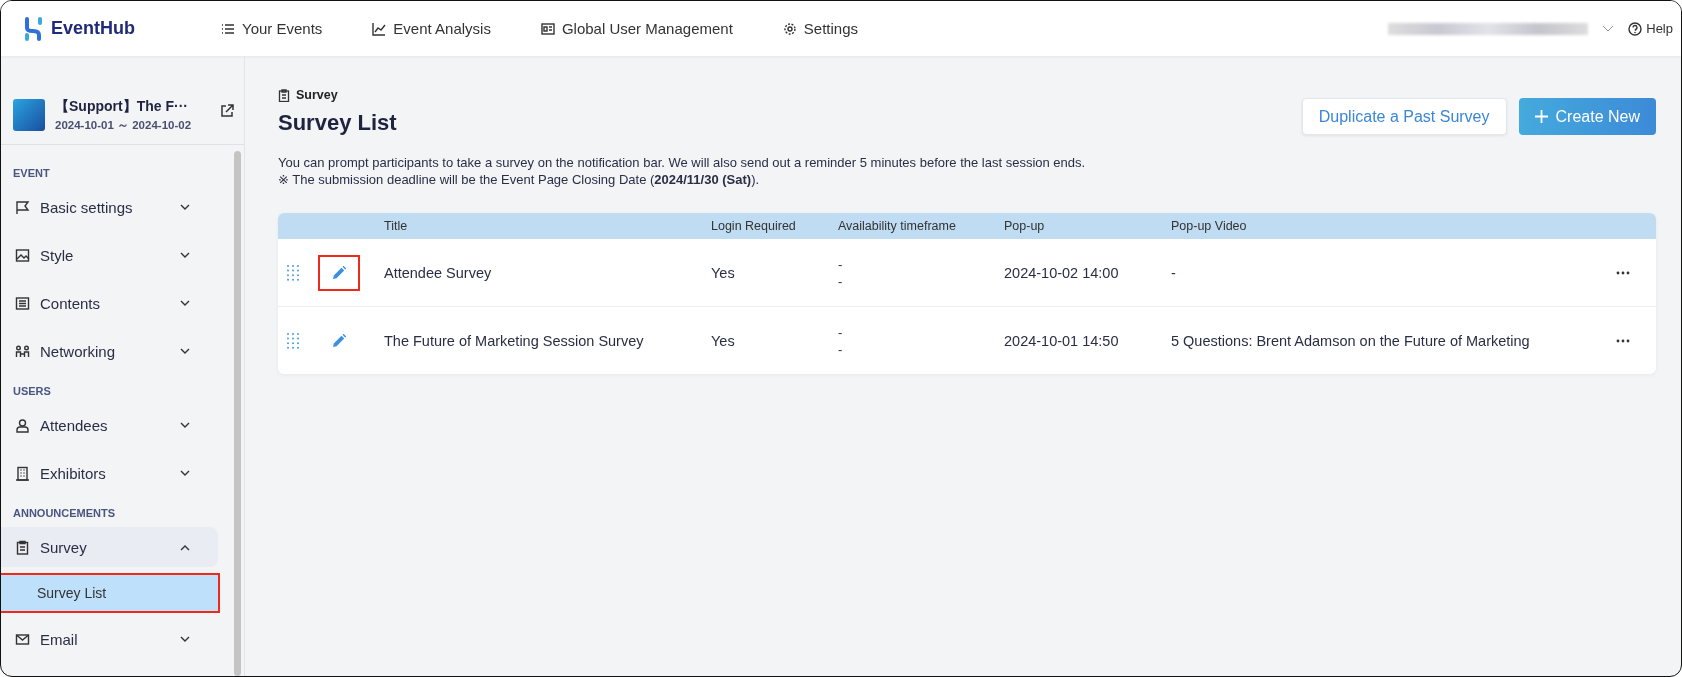  What do you see at coordinates (431, 28) in the screenshot?
I see `nav-link: Event Analysis` at bounding box center [431, 28].